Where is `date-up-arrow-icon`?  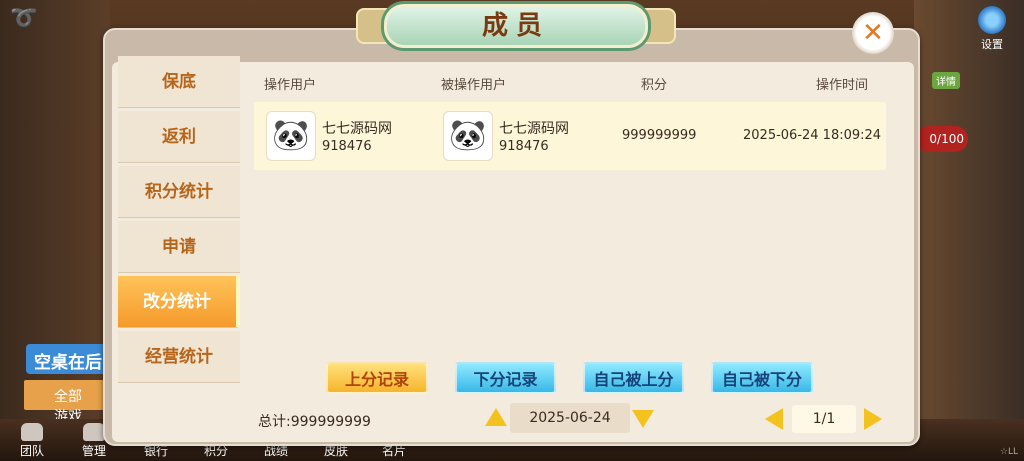
date-up-arrow-icon is located at coordinates (496, 417).